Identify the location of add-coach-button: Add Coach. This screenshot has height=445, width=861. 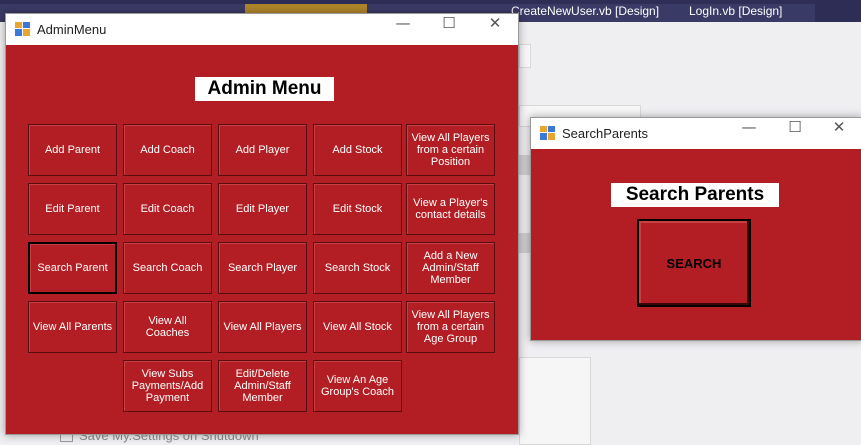
(167, 150).